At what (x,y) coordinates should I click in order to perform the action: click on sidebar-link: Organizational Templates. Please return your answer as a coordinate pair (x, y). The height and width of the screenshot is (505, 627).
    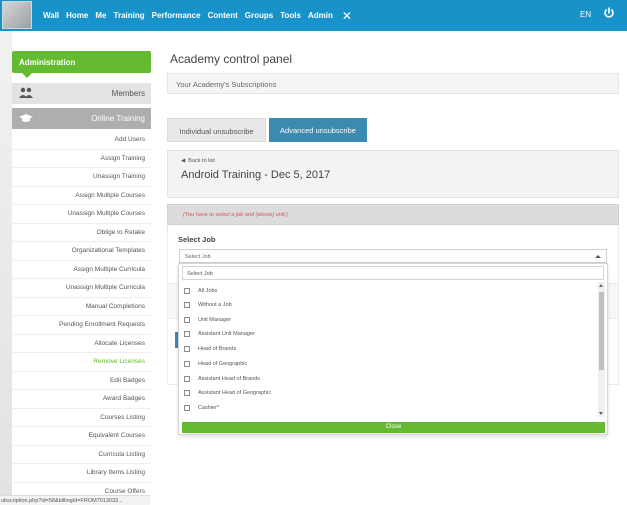
    Looking at the image, I should click on (81, 251).